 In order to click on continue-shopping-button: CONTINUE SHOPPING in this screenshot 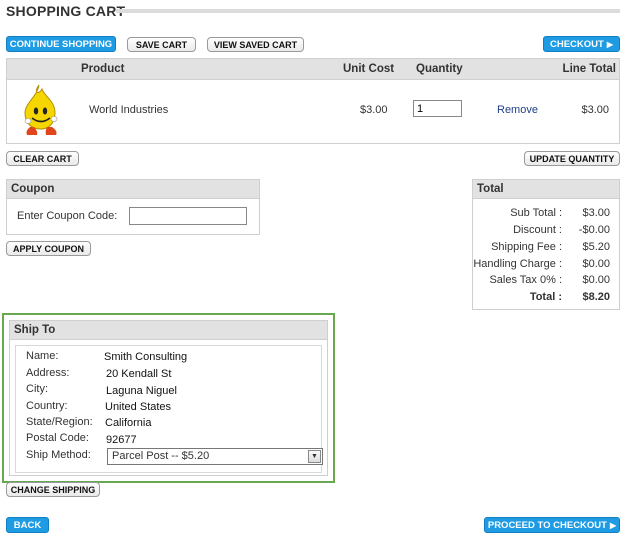, I will do `click(61, 44)`.